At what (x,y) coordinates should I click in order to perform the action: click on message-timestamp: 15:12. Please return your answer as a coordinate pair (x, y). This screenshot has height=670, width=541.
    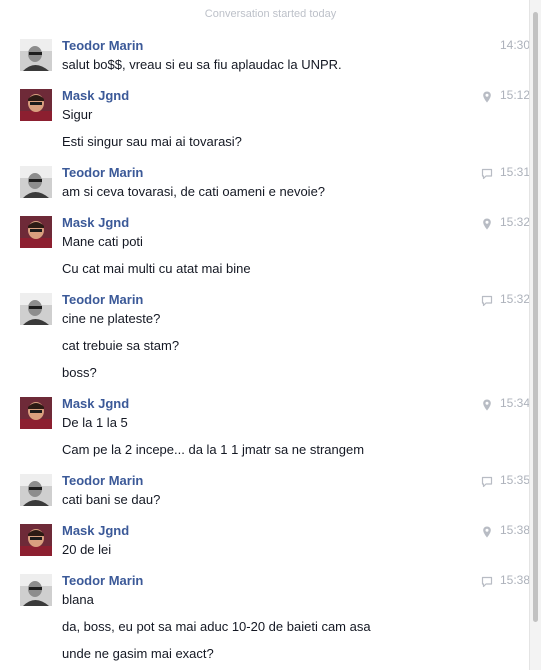
    Looking at the image, I should click on (514, 95).